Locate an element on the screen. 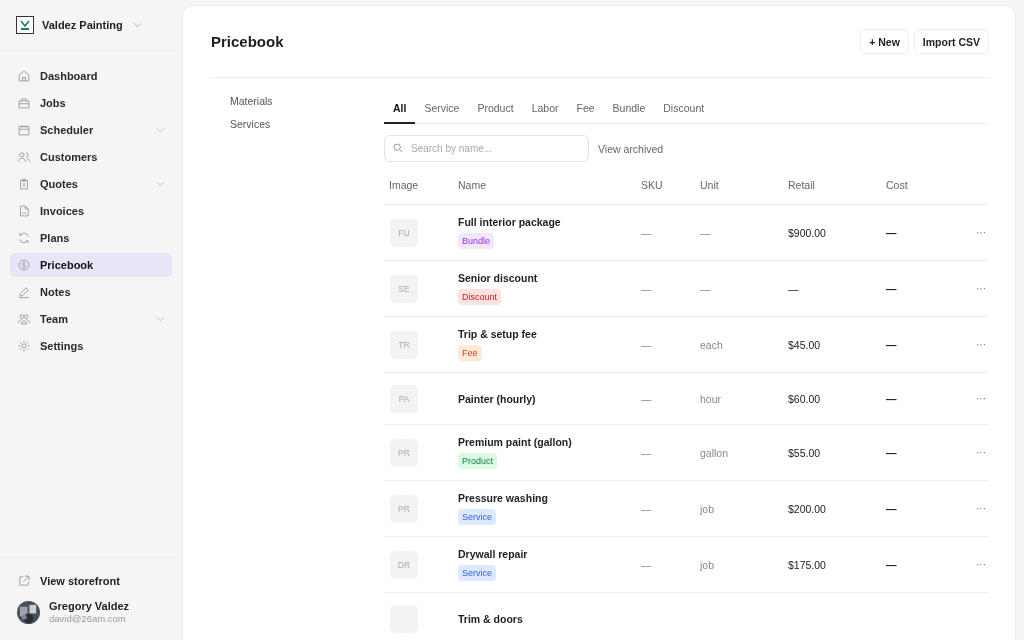  table-cell-text: $900.00 is located at coordinates (807, 232).